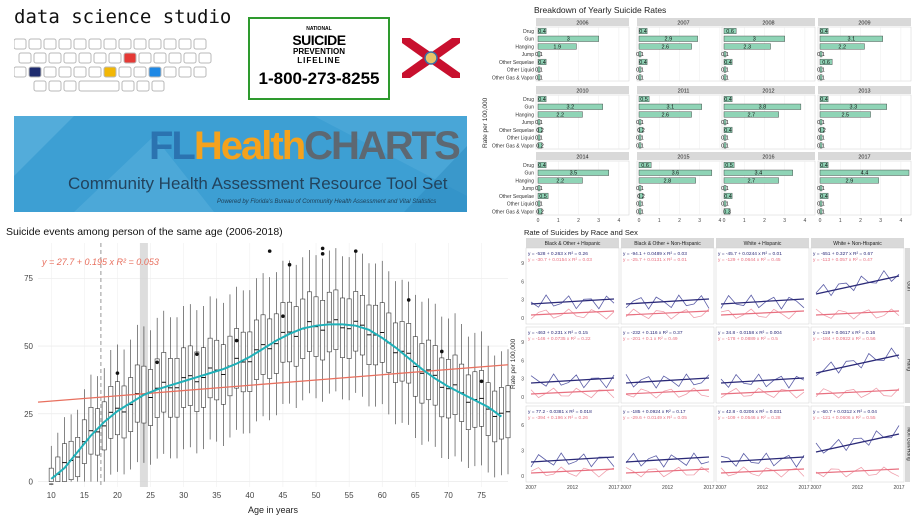 This screenshot has height=517, width=918. I want to click on chart-title: Breakdown of Yearly Suicide Rates, so click(600, 10).